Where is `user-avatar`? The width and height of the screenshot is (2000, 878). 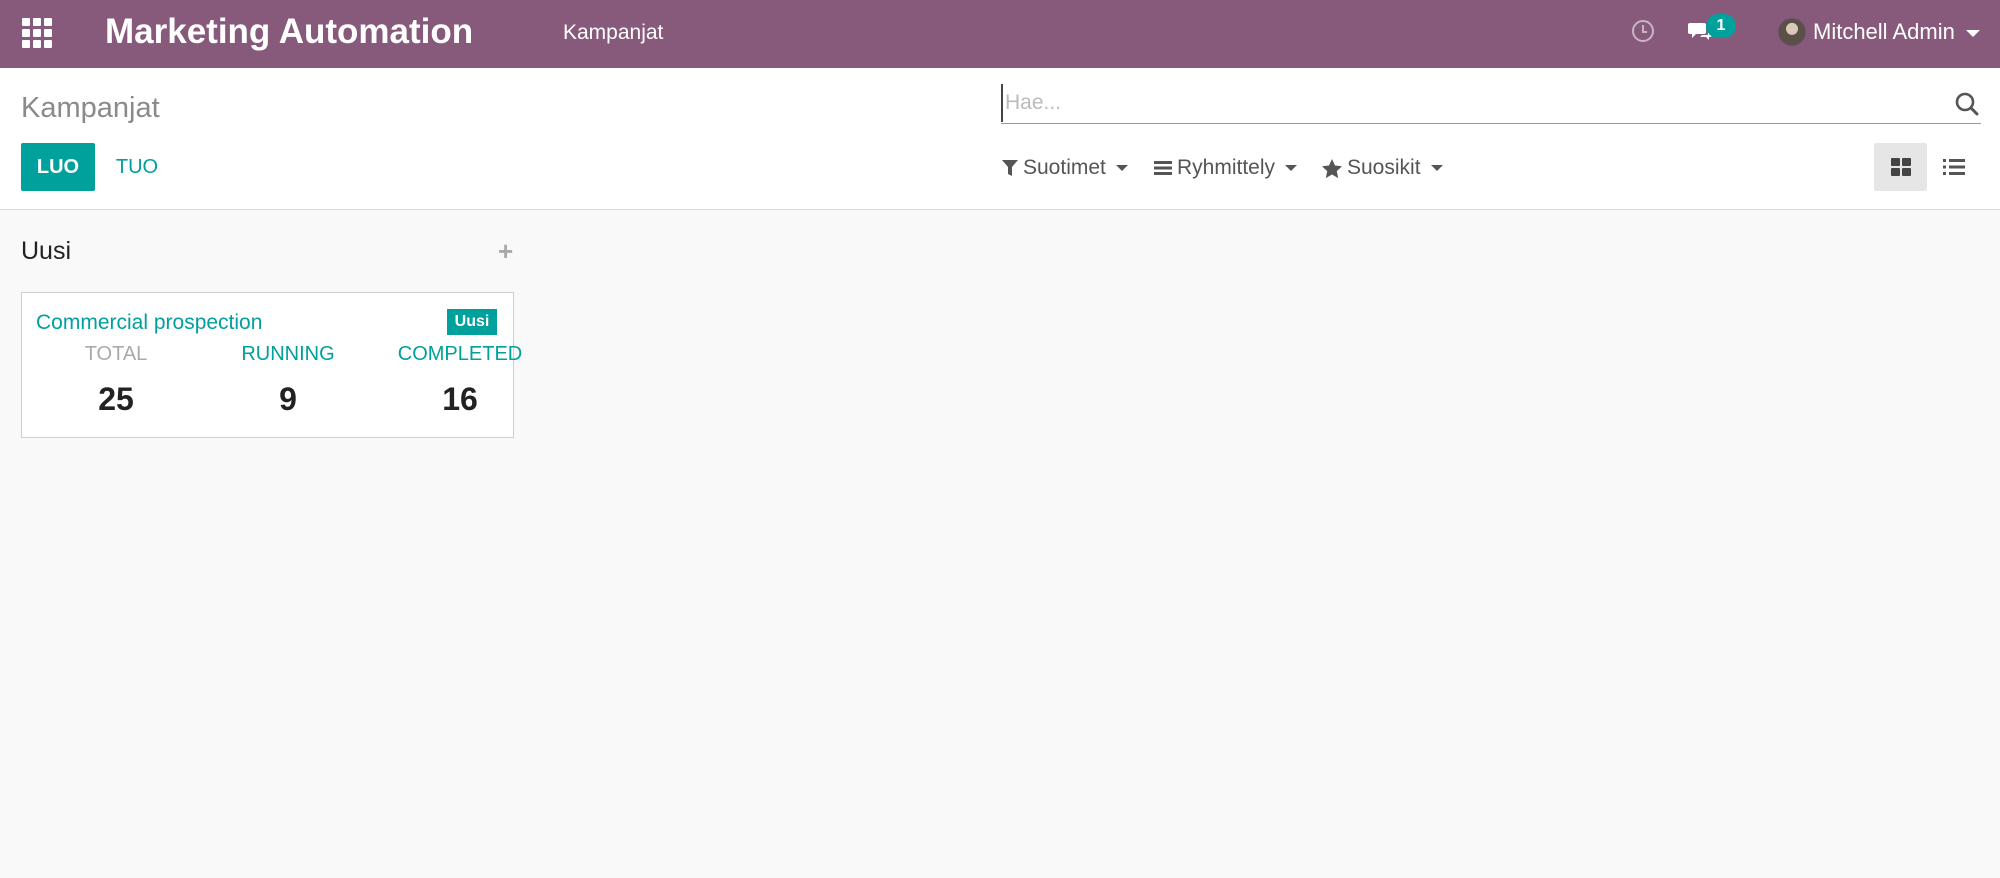
user-avatar is located at coordinates (1792, 32).